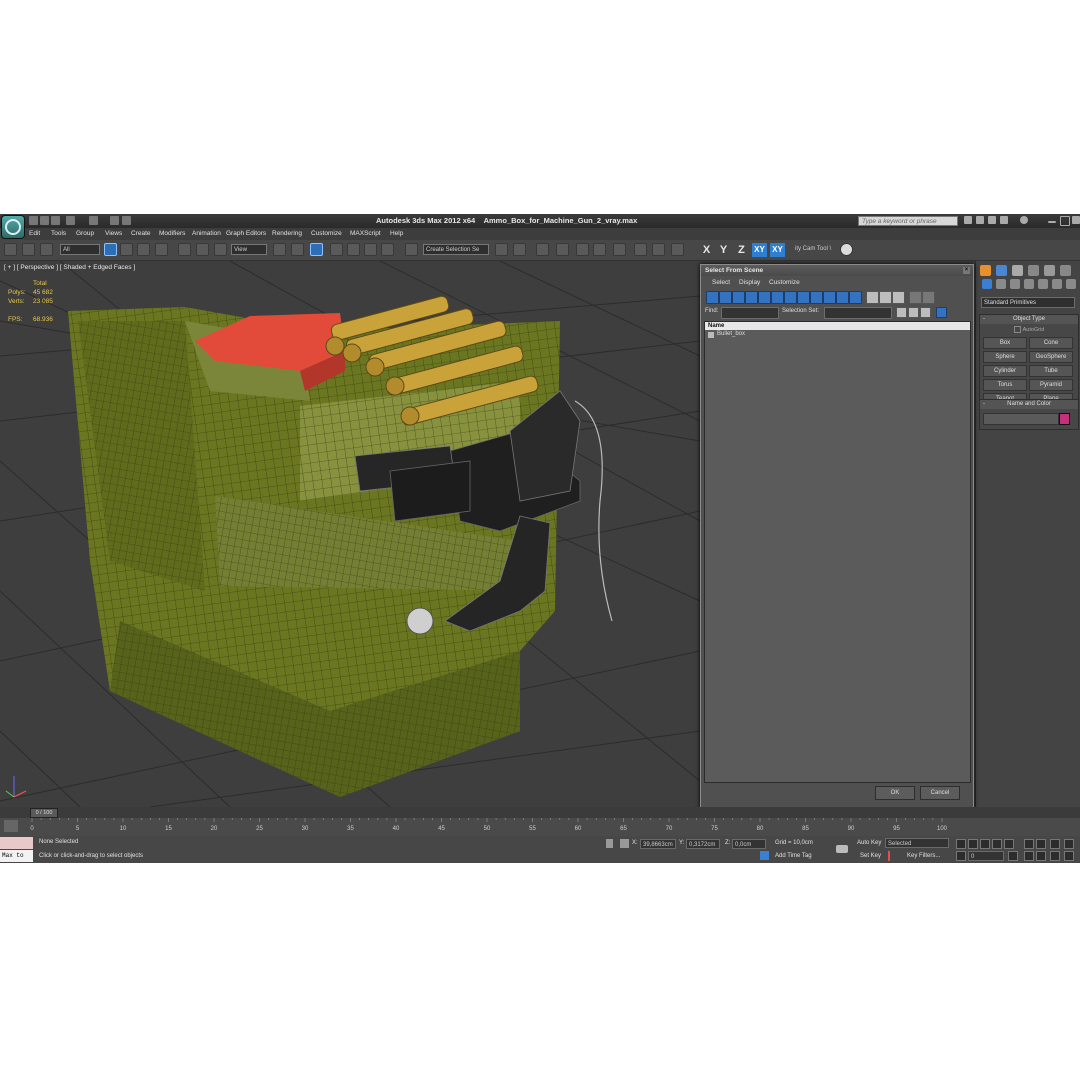  Describe the element at coordinates (501, 249) in the screenshot. I see `mirror-icon` at that location.